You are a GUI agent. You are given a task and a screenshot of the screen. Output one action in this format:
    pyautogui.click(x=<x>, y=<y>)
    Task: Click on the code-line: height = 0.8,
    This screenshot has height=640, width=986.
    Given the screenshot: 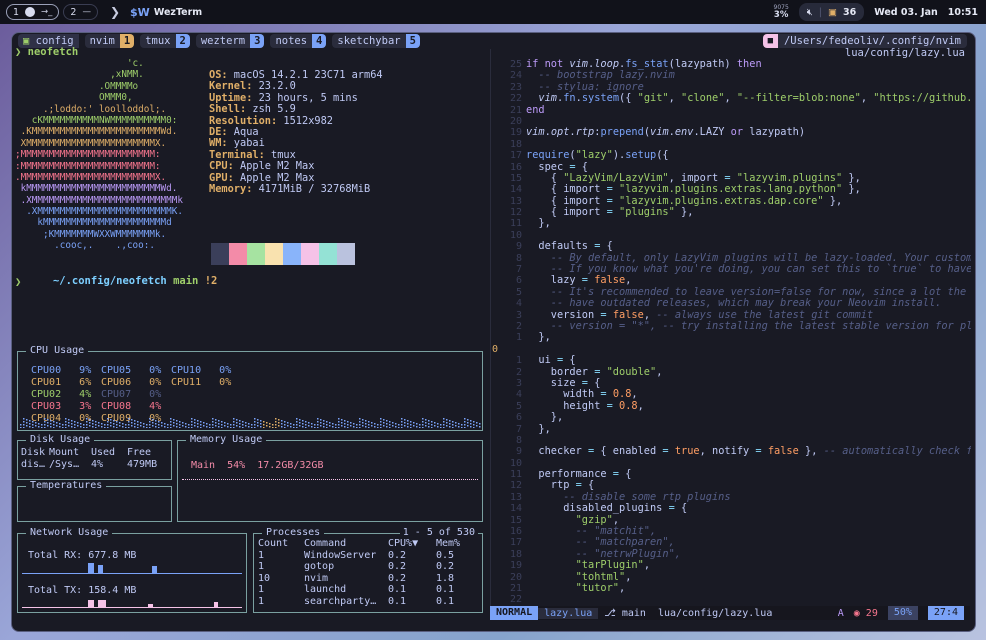 What is the action you would take?
    pyautogui.click(x=585, y=405)
    